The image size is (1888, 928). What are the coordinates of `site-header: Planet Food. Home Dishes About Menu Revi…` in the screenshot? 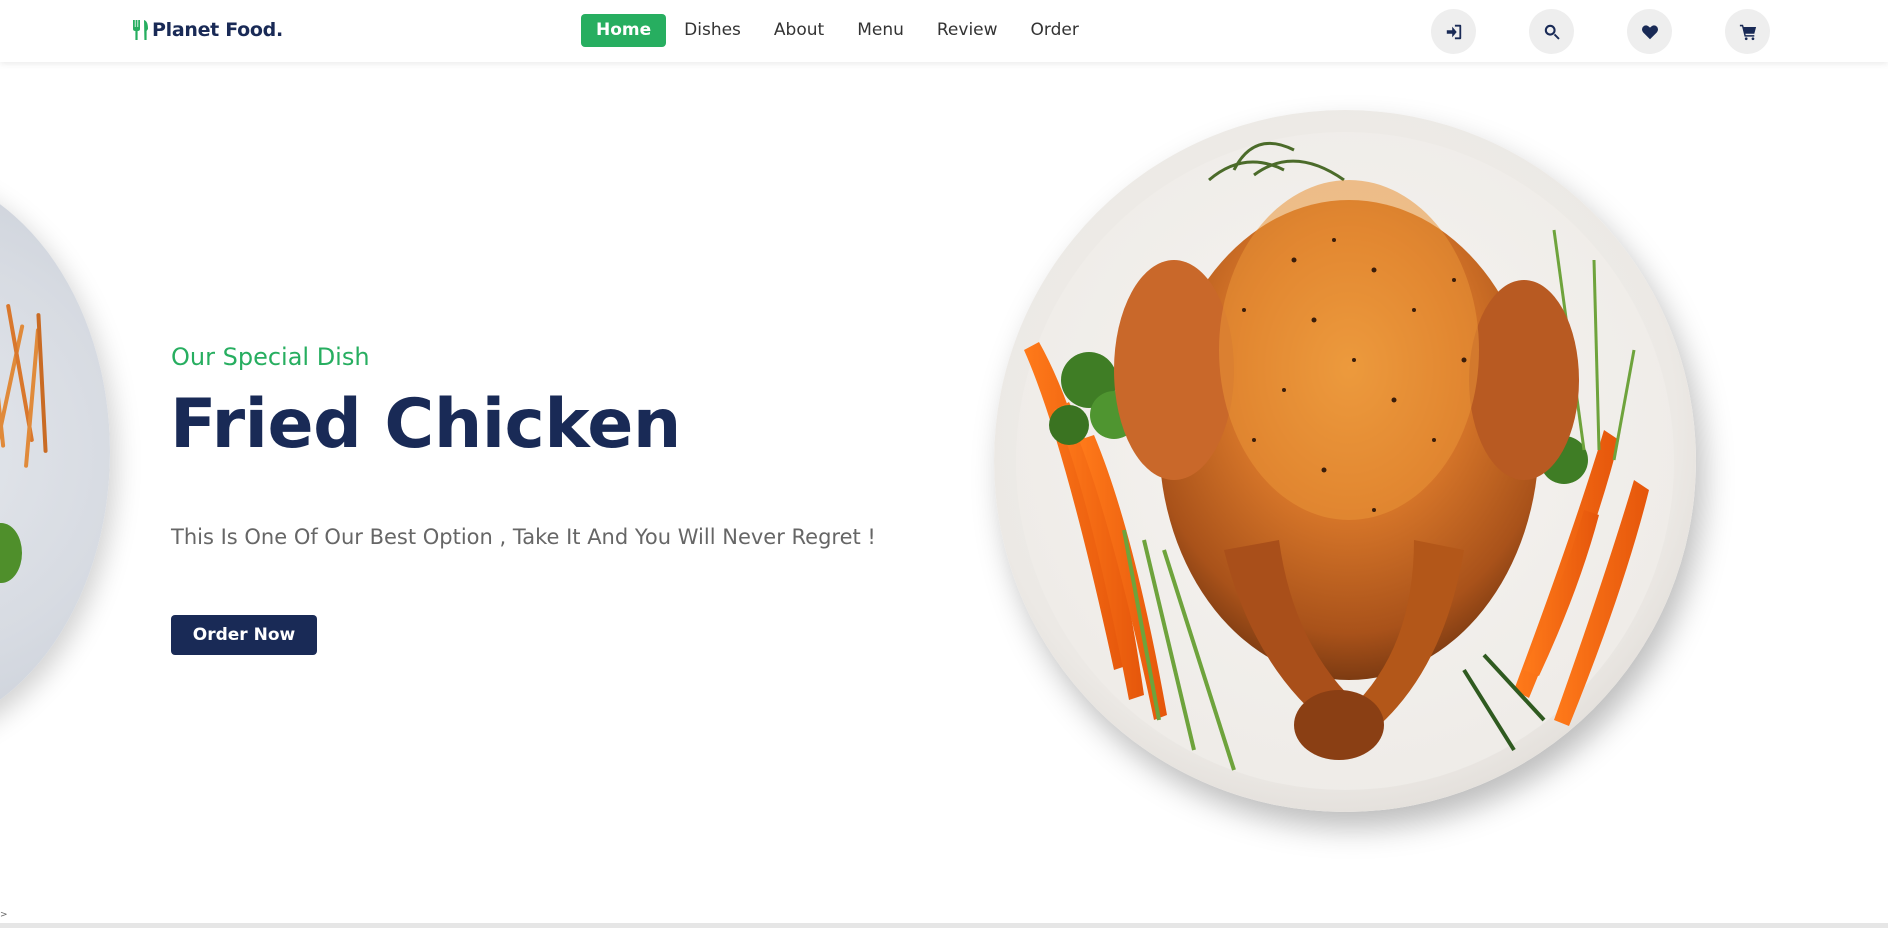 It's located at (944, 31).